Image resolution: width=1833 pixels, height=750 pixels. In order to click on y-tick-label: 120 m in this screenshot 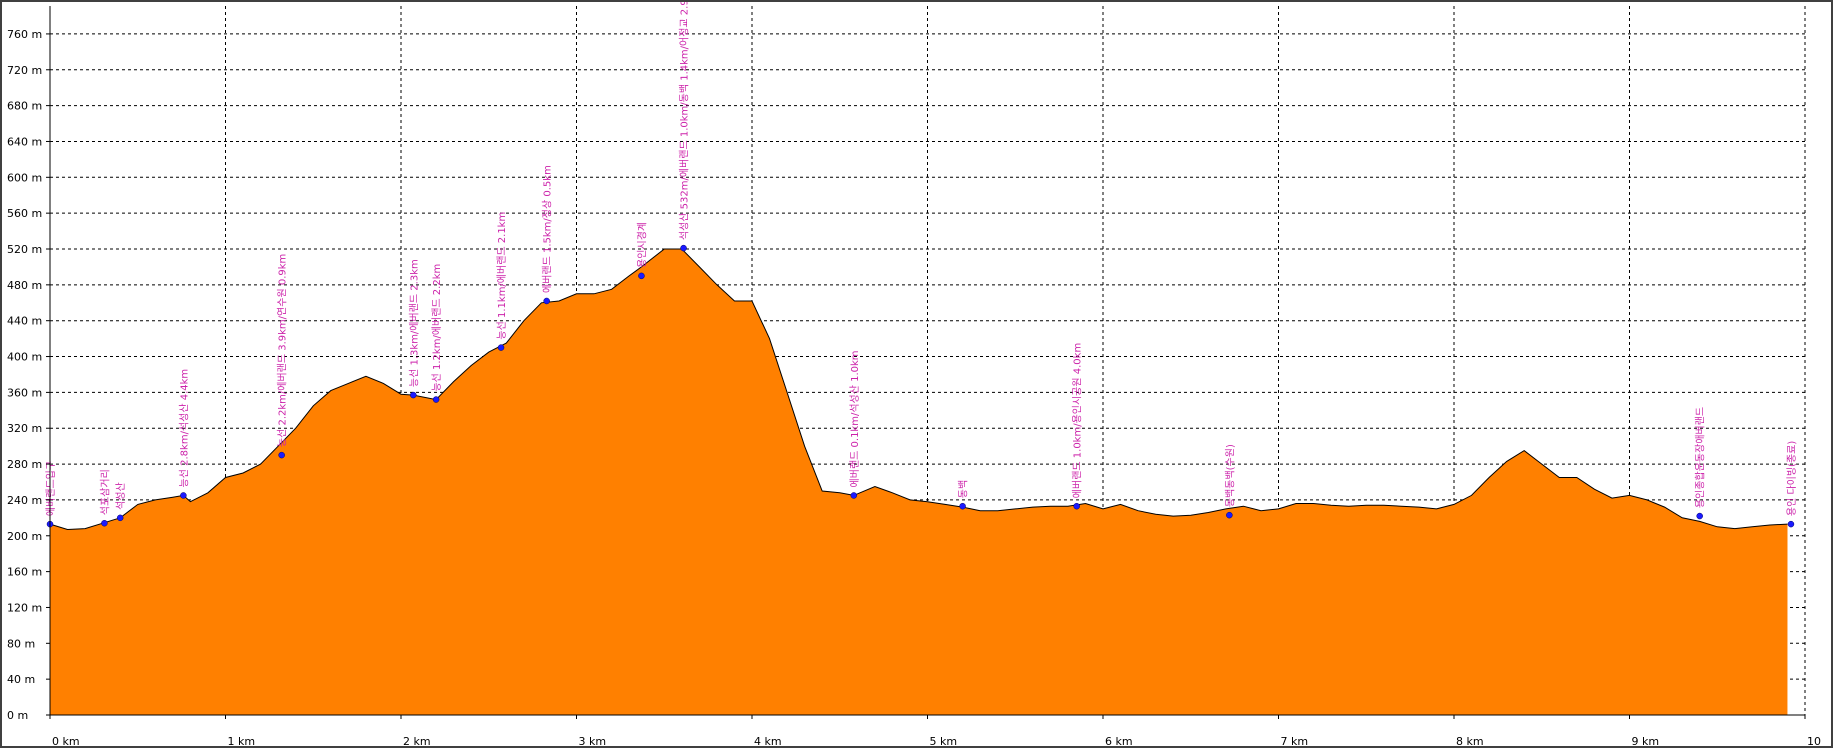, I will do `click(24, 607)`.